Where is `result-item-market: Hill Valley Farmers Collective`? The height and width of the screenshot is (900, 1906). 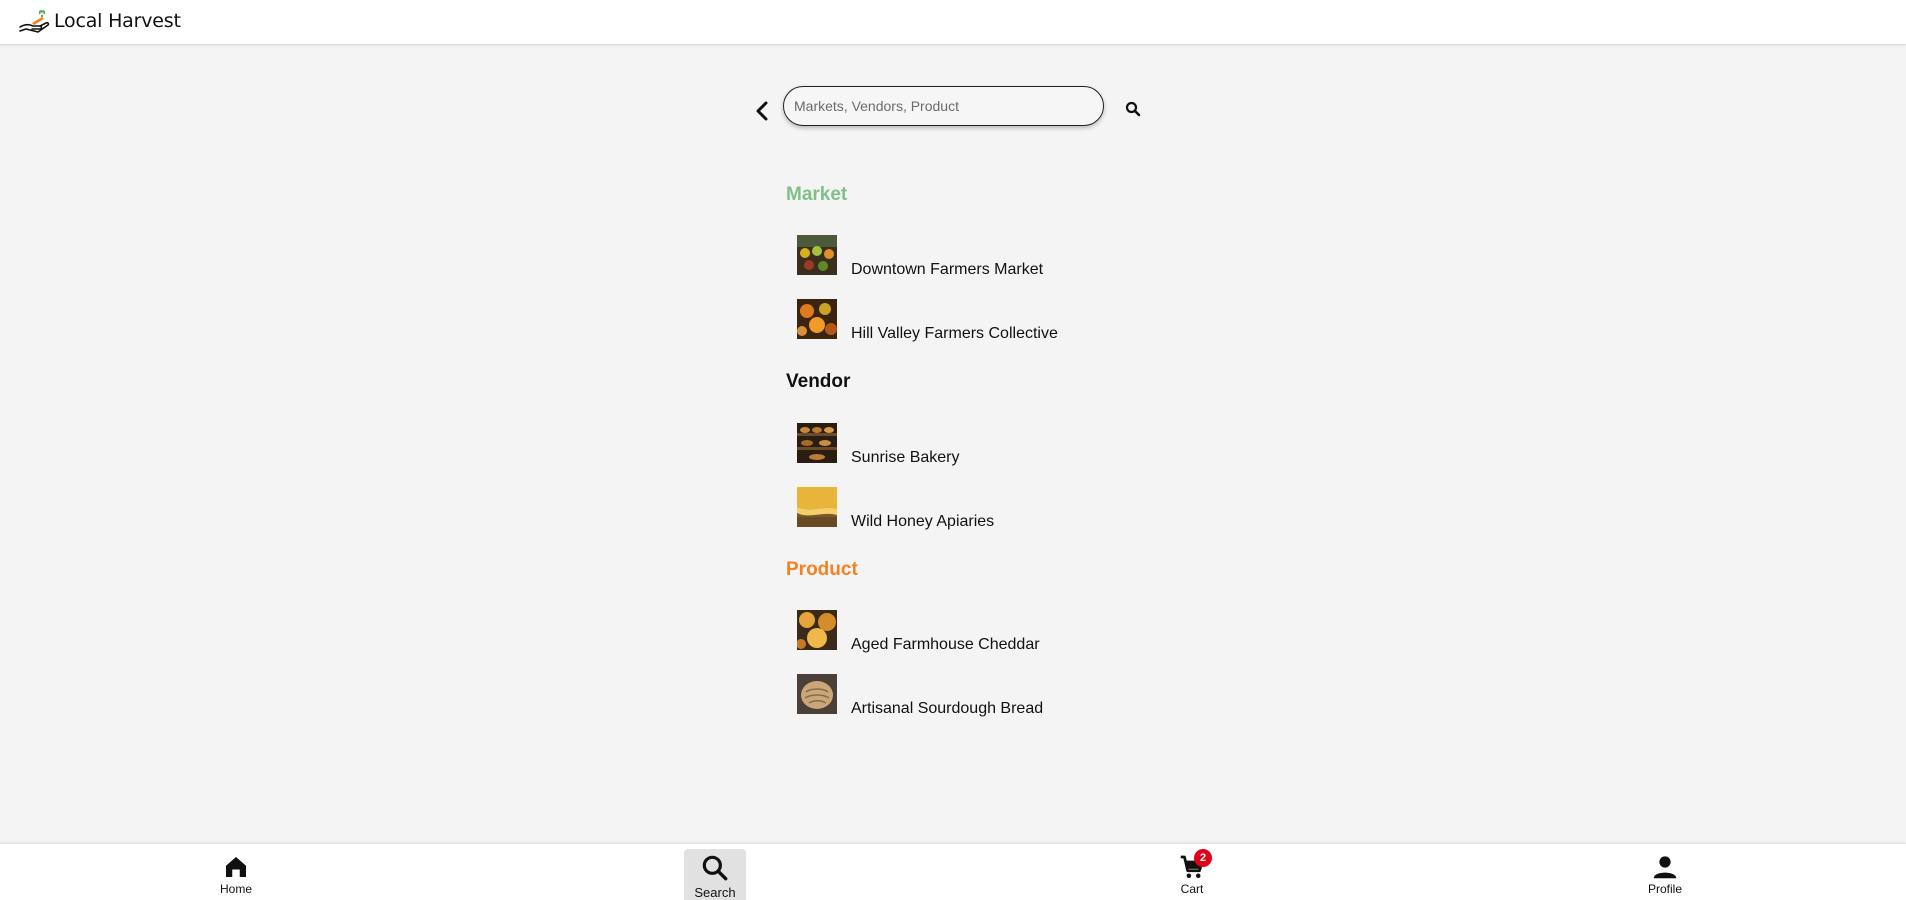
result-item-market: Hill Valley Farmers Collective is located at coordinates (957, 322).